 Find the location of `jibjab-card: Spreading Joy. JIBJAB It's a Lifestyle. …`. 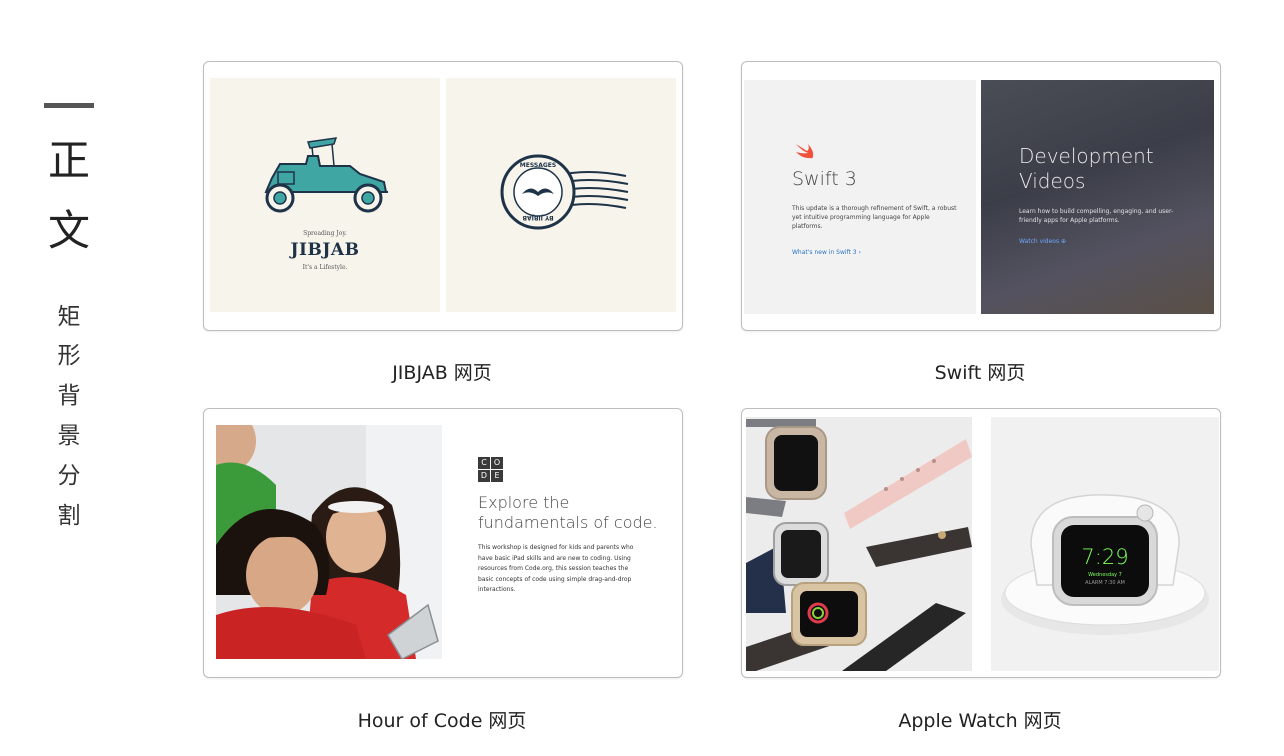

jibjab-card: Spreading Joy. JIBJAB It's a Lifestyle. … is located at coordinates (443, 196).